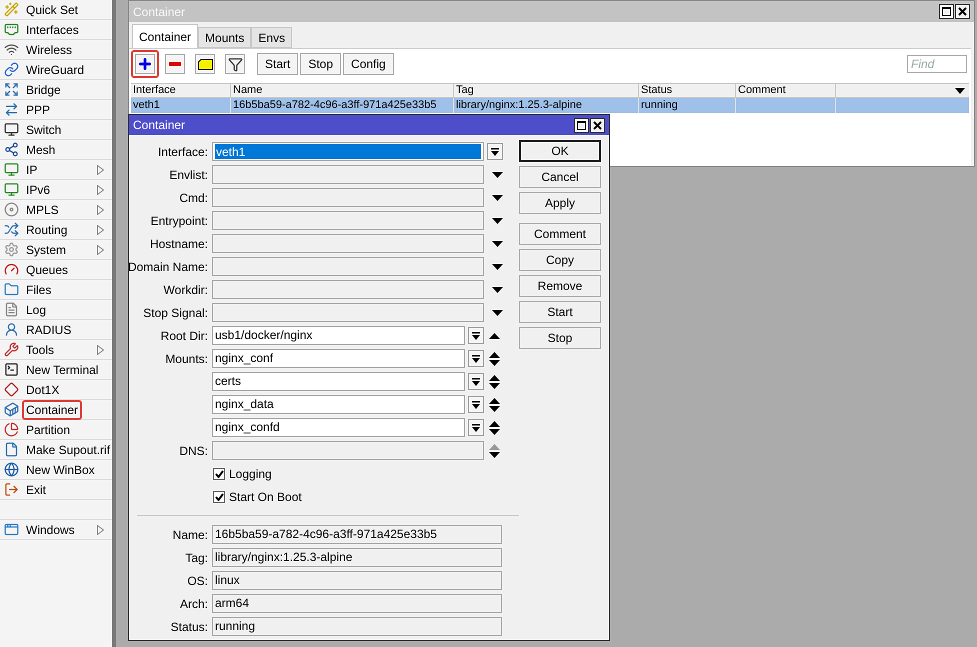 This screenshot has width=977, height=647. Describe the element at coordinates (56, 230) in the screenshot. I see `menu-item: Routing` at that location.